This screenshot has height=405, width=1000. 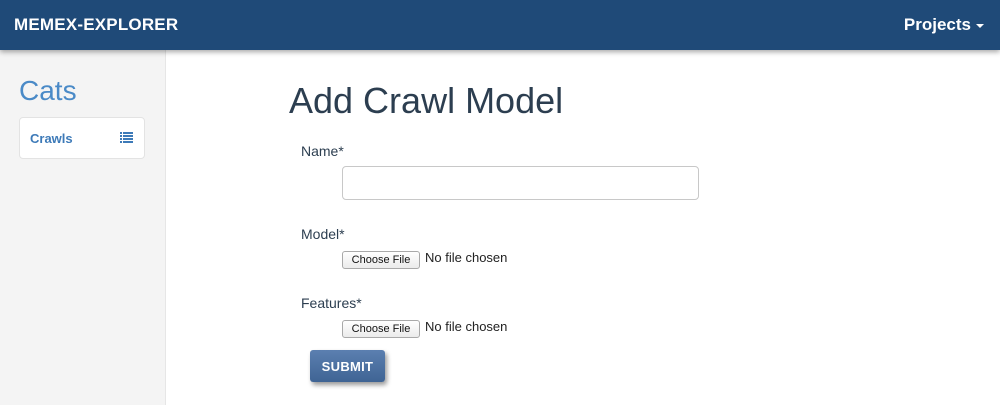 I want to click on name-label: Name*, so click(x=322, y=151).